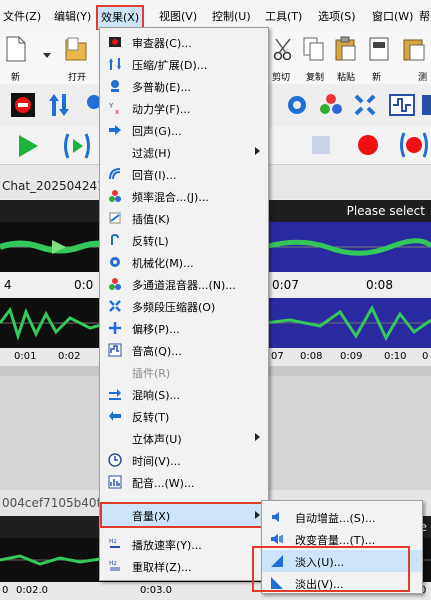  What do you see at coordinates (297, 105) in the screenshot?
I see `gear-effect-icon` at bounding box center [297, 105].